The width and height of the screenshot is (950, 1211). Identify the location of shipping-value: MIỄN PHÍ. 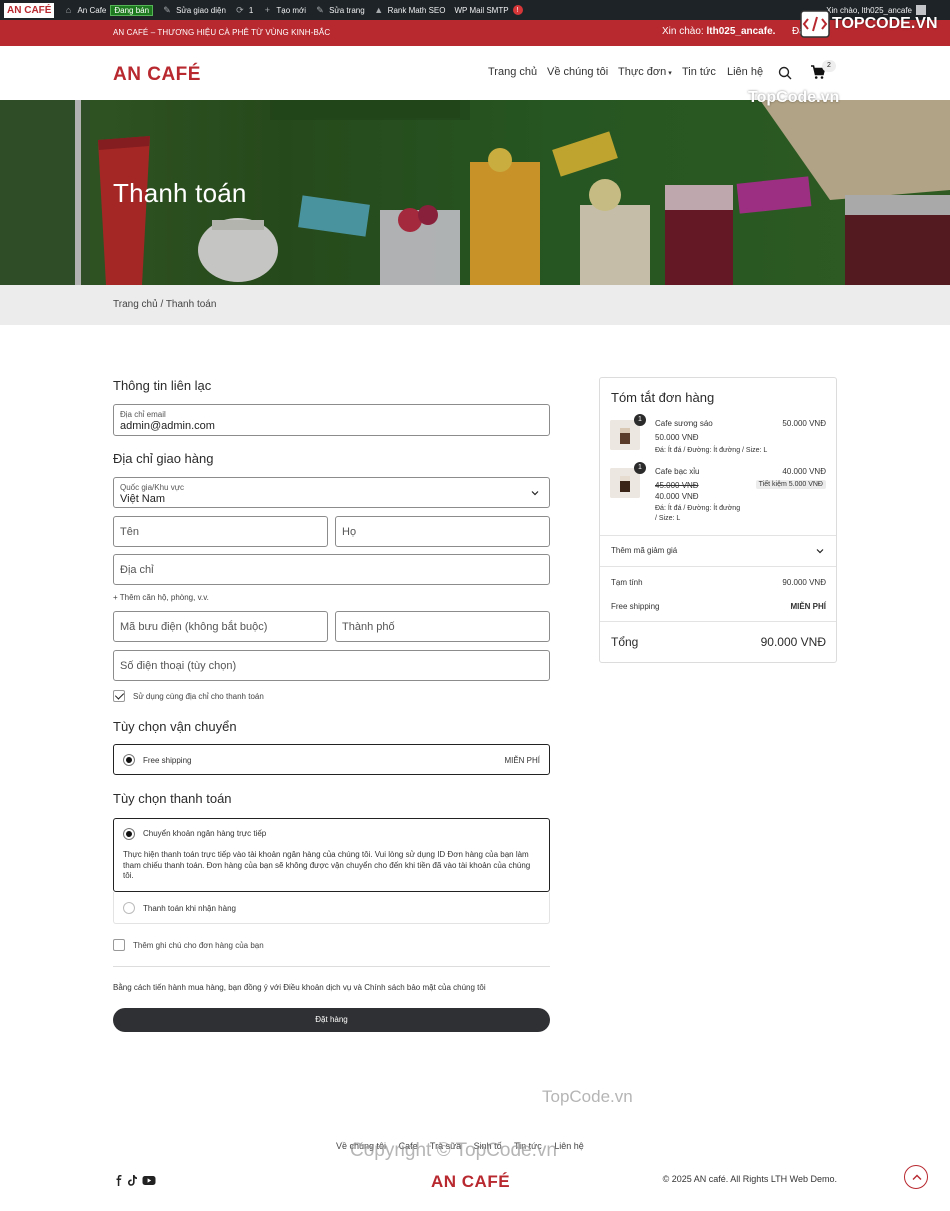
(808, 606).